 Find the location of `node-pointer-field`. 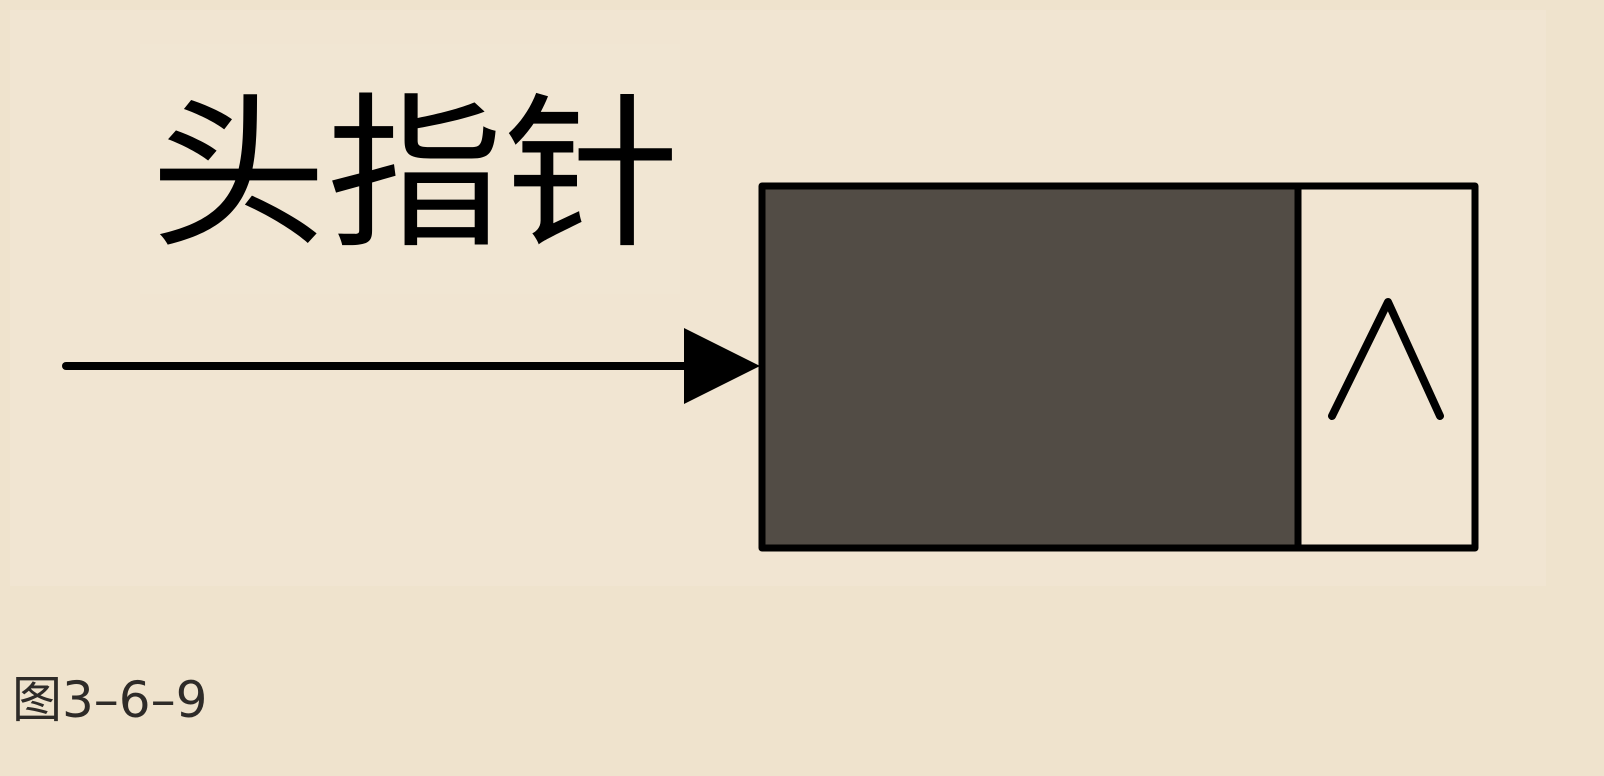

node-pointer-field is located at coordinates (1386, 367).